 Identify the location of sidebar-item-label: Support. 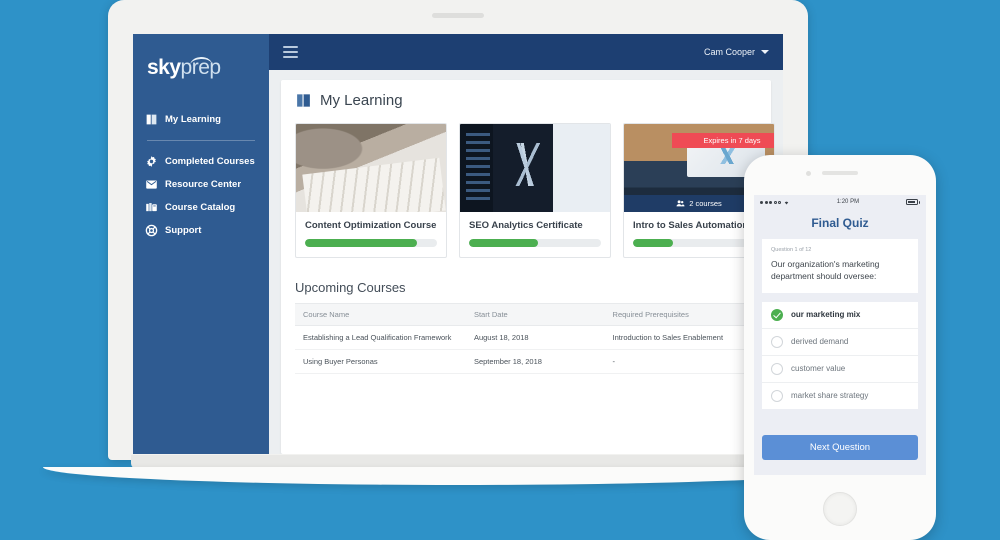
(183, 230).